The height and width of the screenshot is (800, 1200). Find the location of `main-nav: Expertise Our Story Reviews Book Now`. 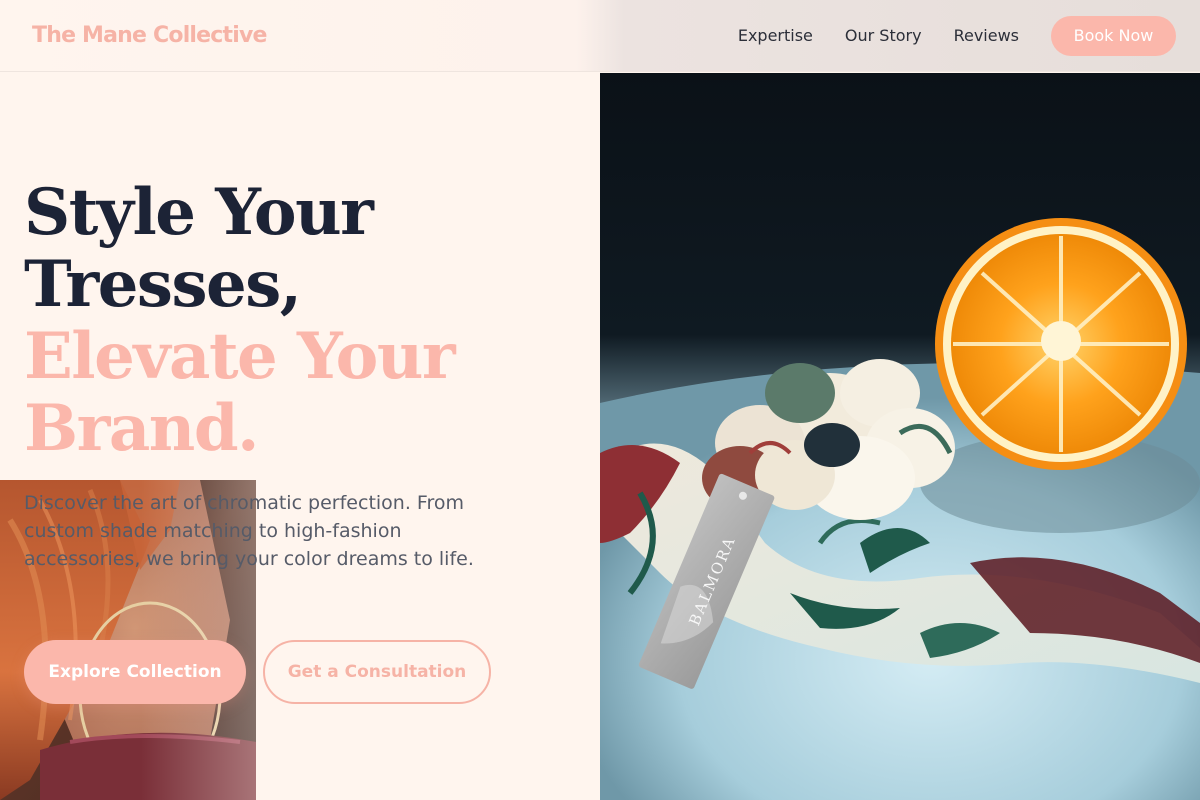

main-nav: Expertise Our Story Reviews Book Now is located at coordinates (957, 35).